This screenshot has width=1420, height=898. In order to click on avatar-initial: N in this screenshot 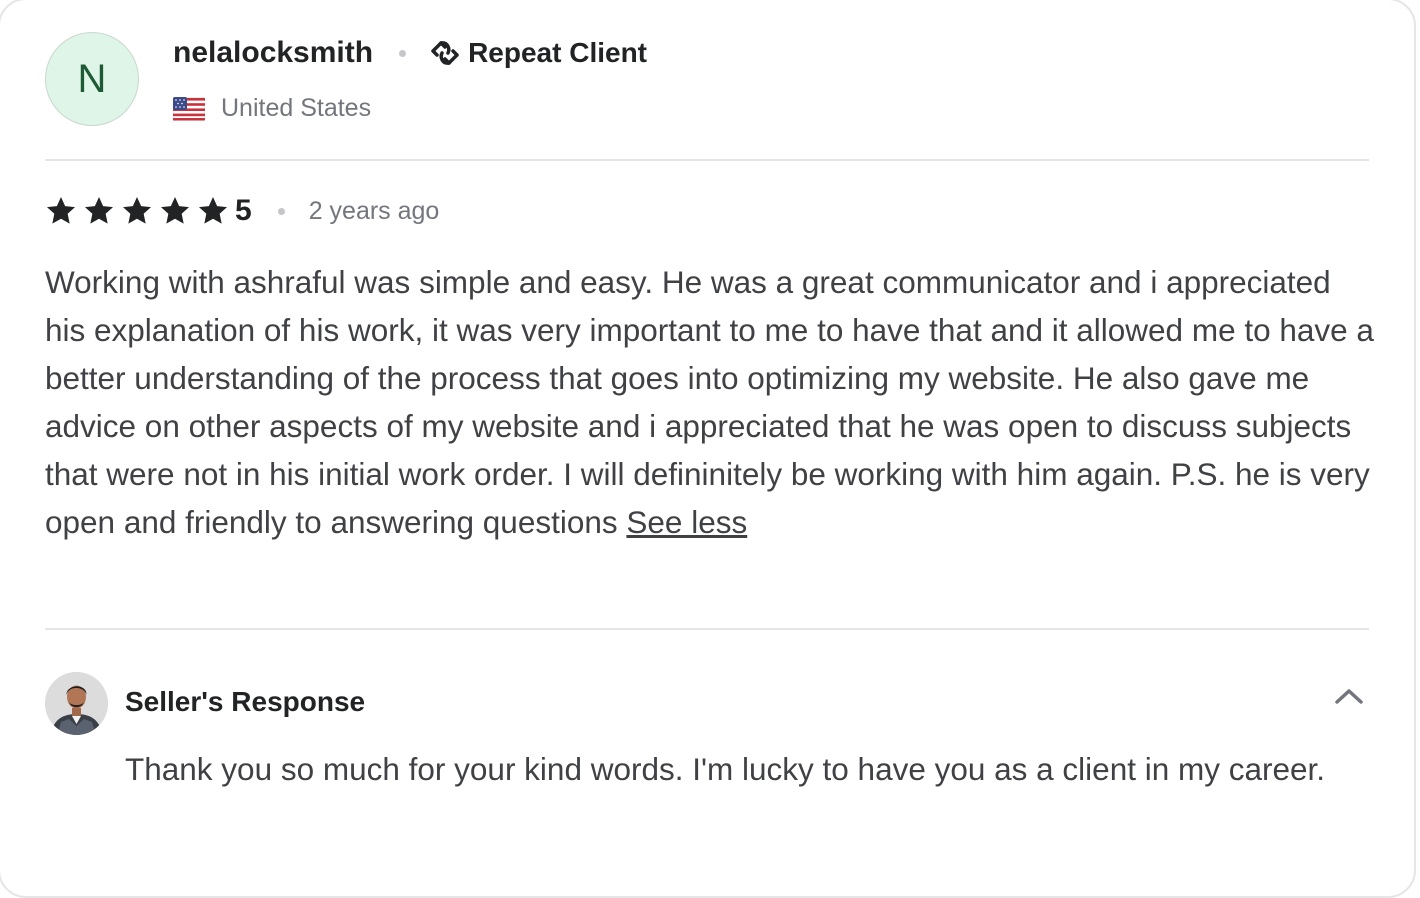, I will do `click(92, 78)`.